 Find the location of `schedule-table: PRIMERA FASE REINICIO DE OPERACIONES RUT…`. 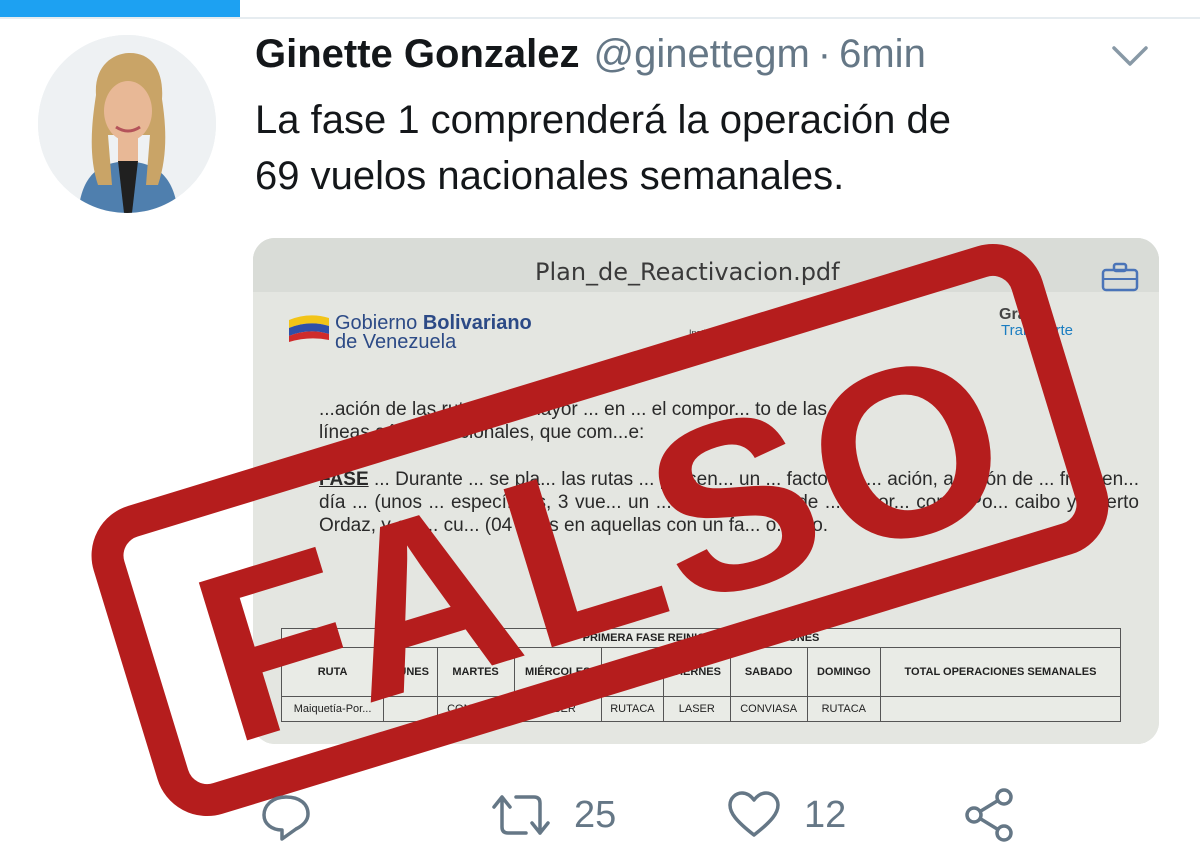

schedule-table: PRIMERA FASE REINICIO DE OPERACIONES RUT… is located at coordinates (701, 675).